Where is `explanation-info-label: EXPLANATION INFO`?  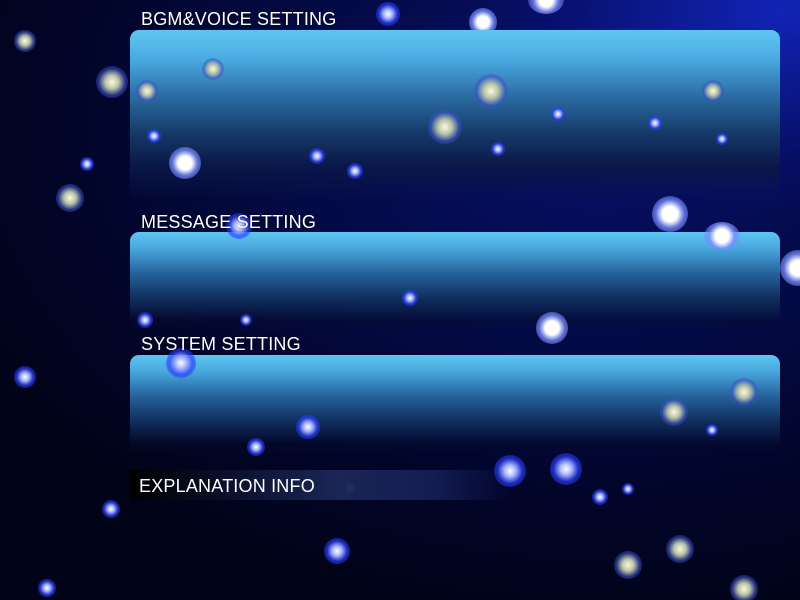 explanation-info-label: EXPLANATION INFO is located at coordinates (227, 486).